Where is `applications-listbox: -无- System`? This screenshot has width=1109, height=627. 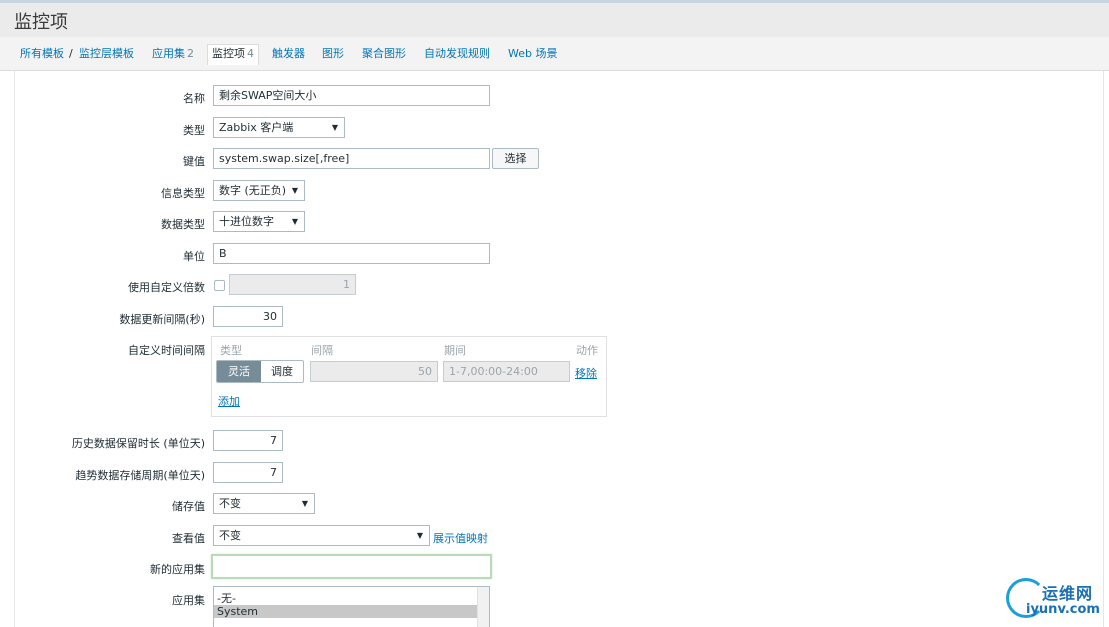 applications-listbox: -无- System is located at coordinates (351, 606).